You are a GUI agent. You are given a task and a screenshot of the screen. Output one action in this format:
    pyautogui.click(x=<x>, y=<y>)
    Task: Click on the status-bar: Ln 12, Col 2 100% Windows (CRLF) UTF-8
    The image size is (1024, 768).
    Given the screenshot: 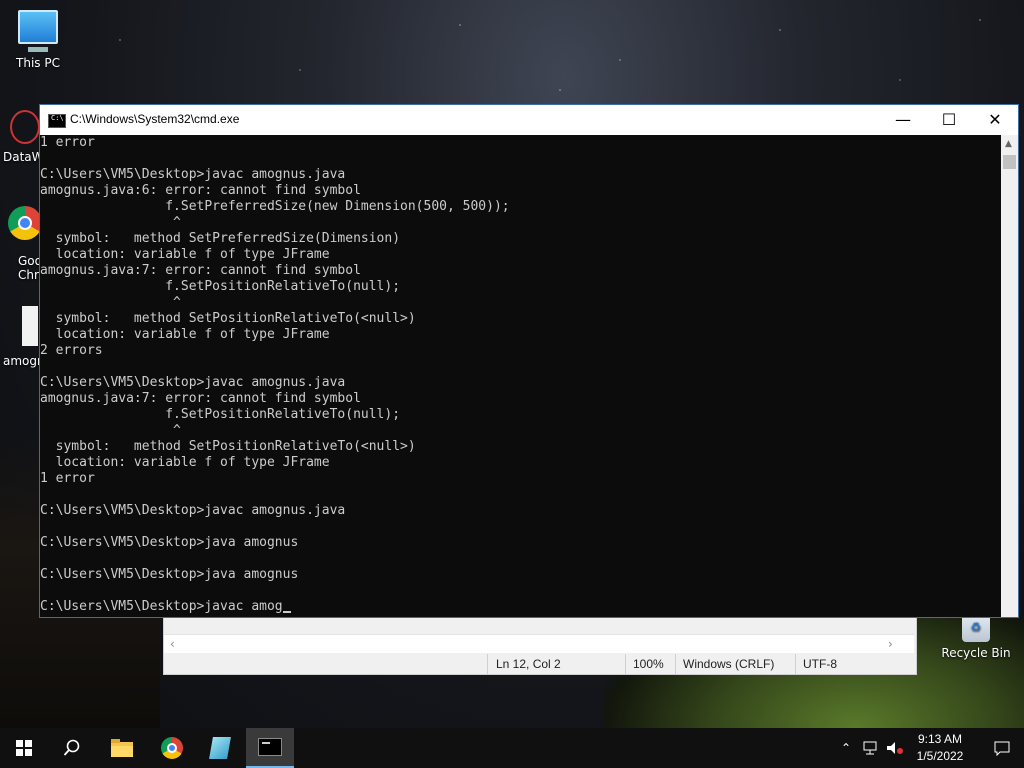 What is the action you would take?
    pyautogui.click(x=539, y=664)
    